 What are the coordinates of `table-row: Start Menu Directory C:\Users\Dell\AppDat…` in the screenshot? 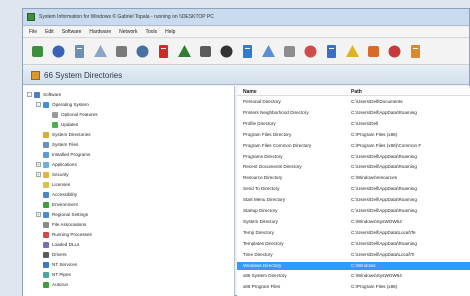 It's located at (353, 200).